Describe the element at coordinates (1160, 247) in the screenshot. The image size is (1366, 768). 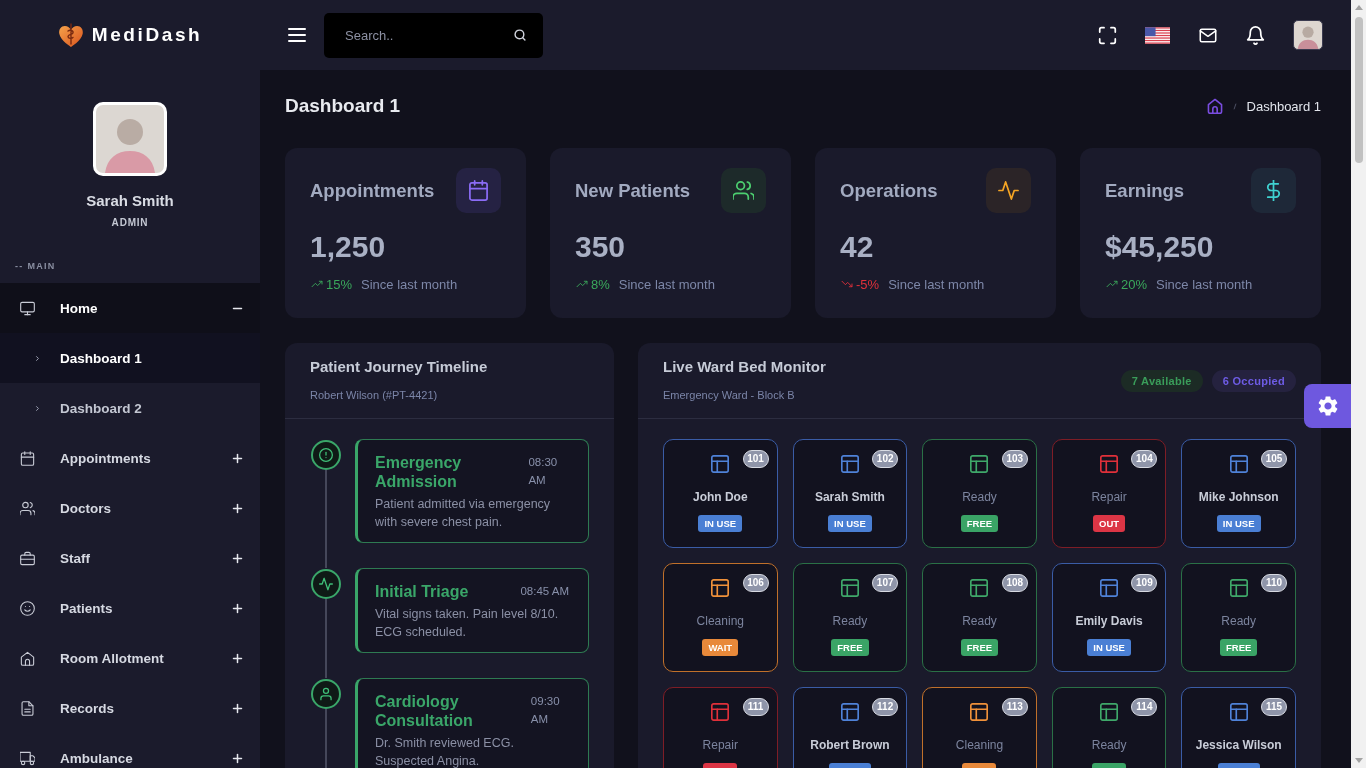
I see `stat-value: $45,250` at that location.